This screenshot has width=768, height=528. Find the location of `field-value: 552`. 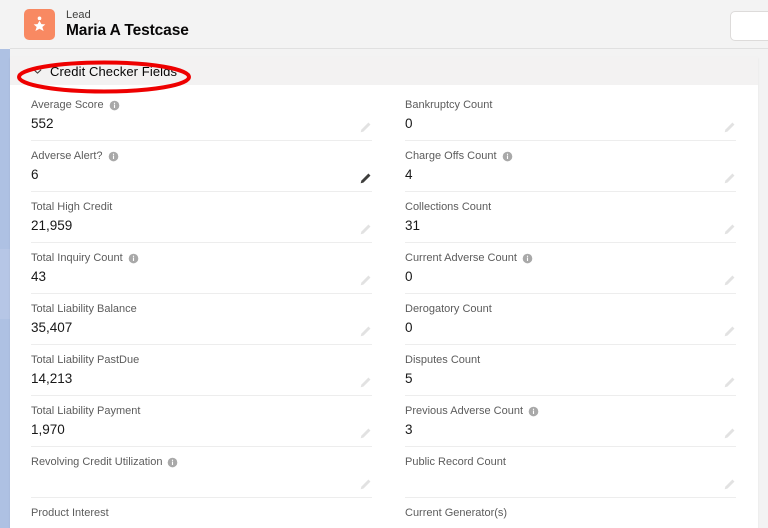

field-value: 552 is located at coordinates (42, 123).